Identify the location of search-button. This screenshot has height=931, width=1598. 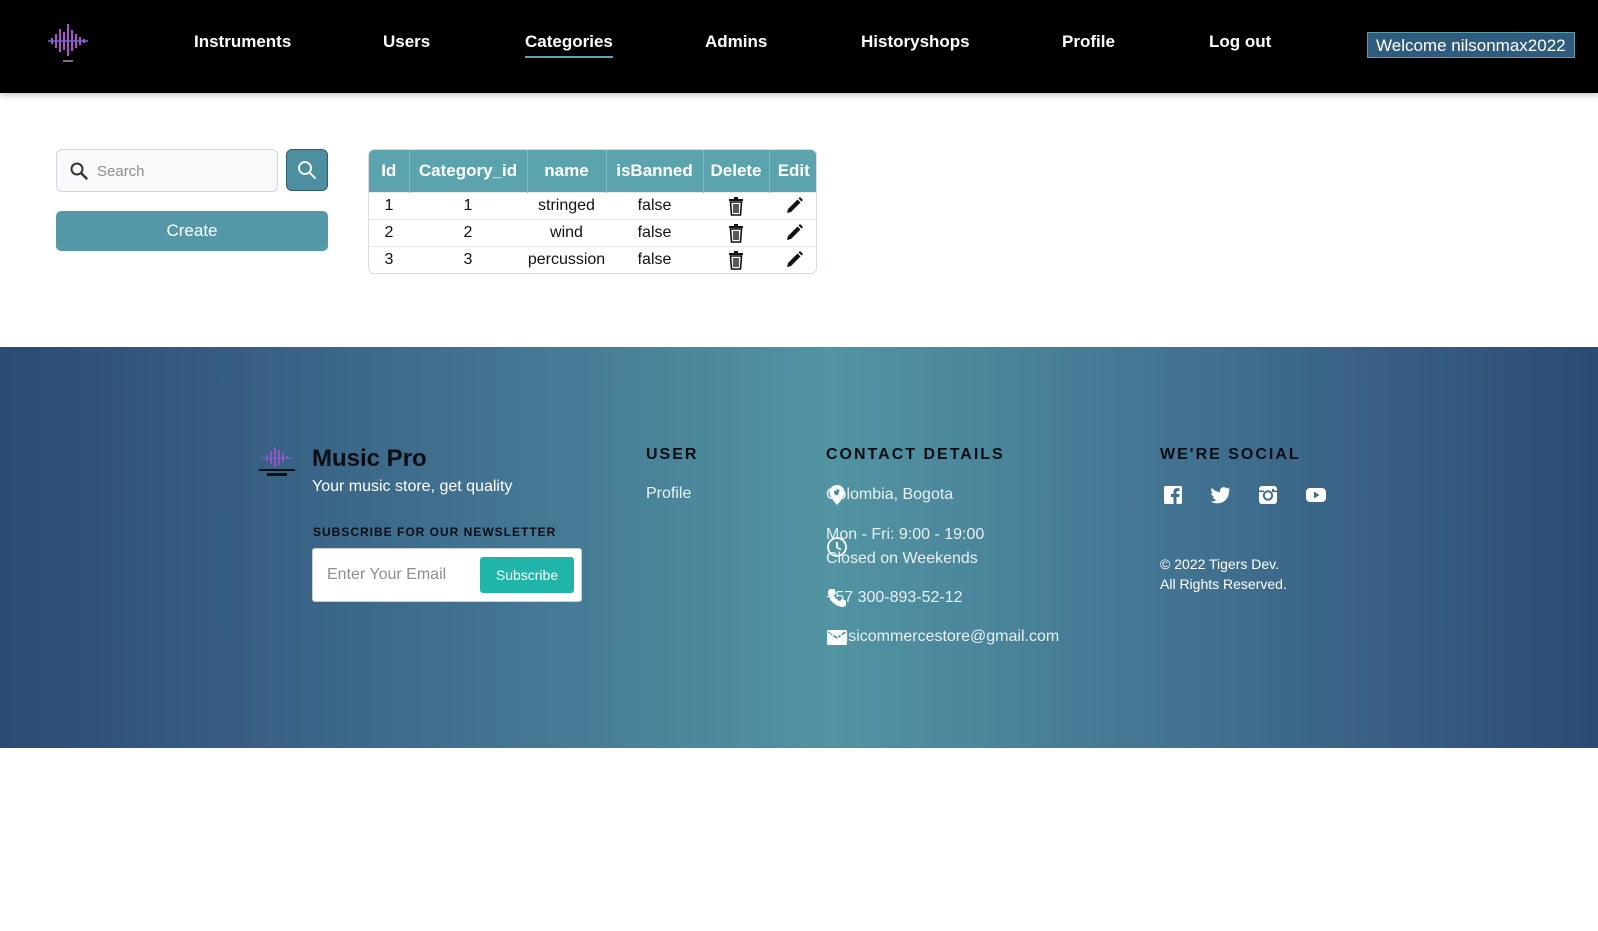
(307, 170).